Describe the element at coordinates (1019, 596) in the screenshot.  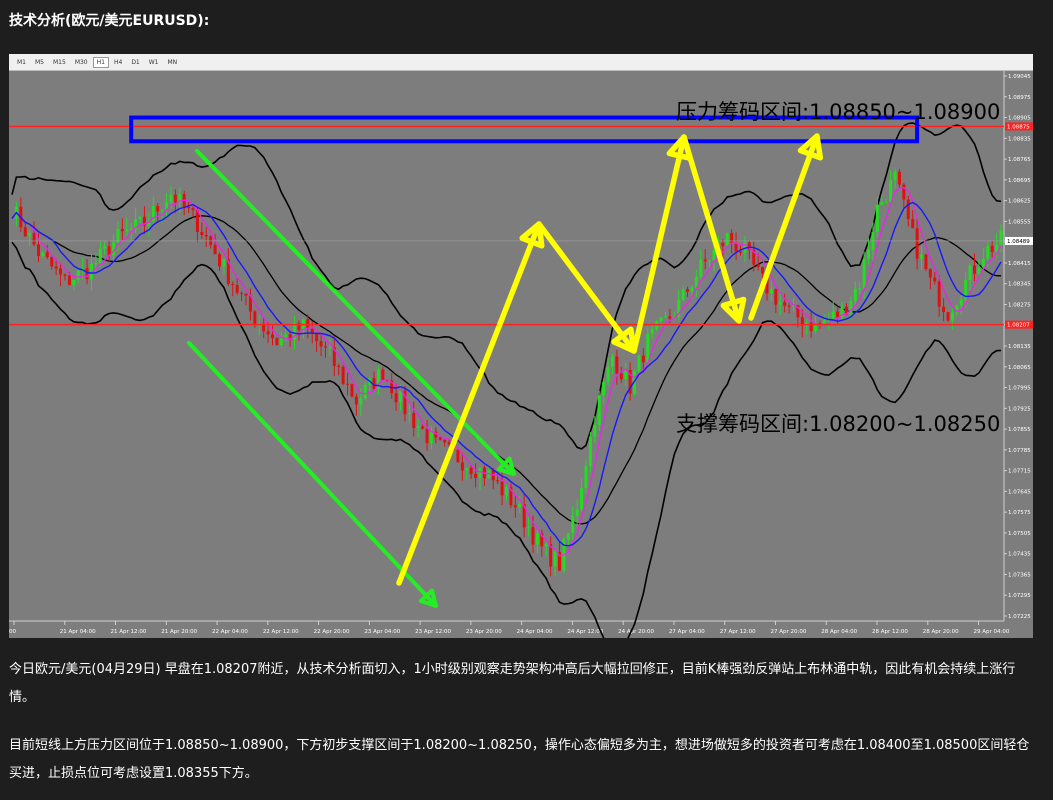
I see `y-tick-label: 1.07295` at that location.